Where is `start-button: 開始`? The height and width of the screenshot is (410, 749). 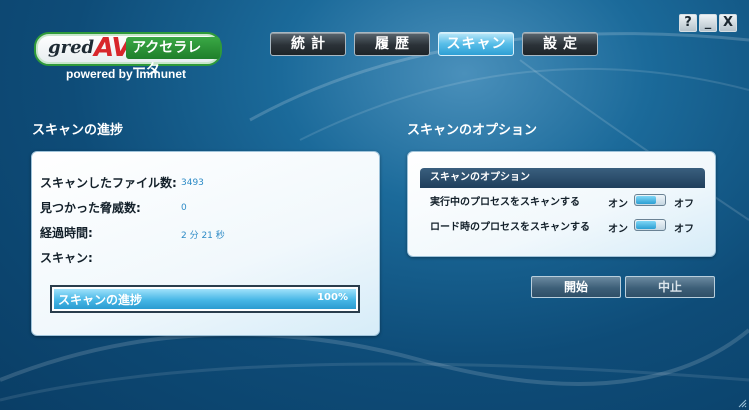
start-button: 開始 is located at coordinates (576, 287).